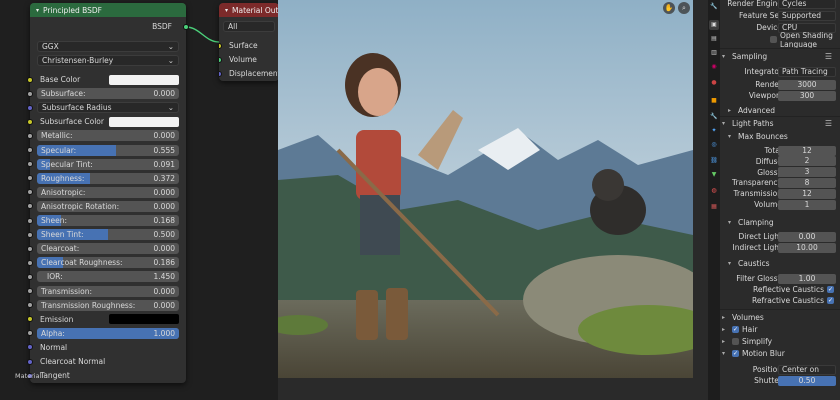  What do you see at coordinates (108, 150) in the screenshot?
I see `value-slider: Specular: 0.555` at bounding box center [108, 150].